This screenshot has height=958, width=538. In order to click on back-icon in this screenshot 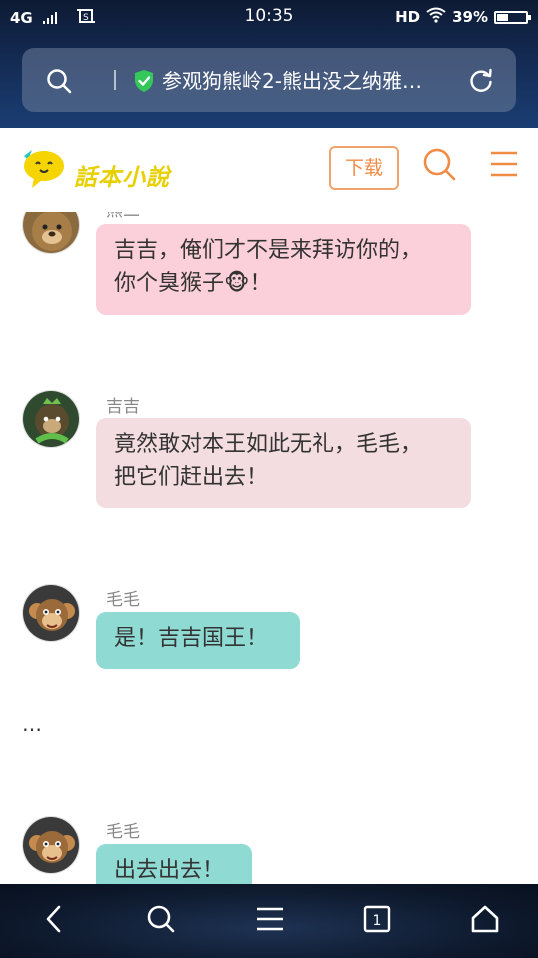, I will do `click(54, 921)`.